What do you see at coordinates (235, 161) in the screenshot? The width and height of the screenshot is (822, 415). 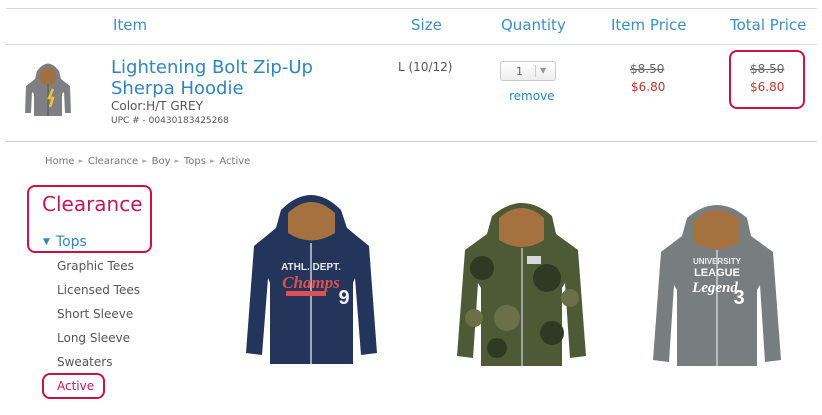 I see `breadcrumb-active: Active` at bounding box center [235, 161].